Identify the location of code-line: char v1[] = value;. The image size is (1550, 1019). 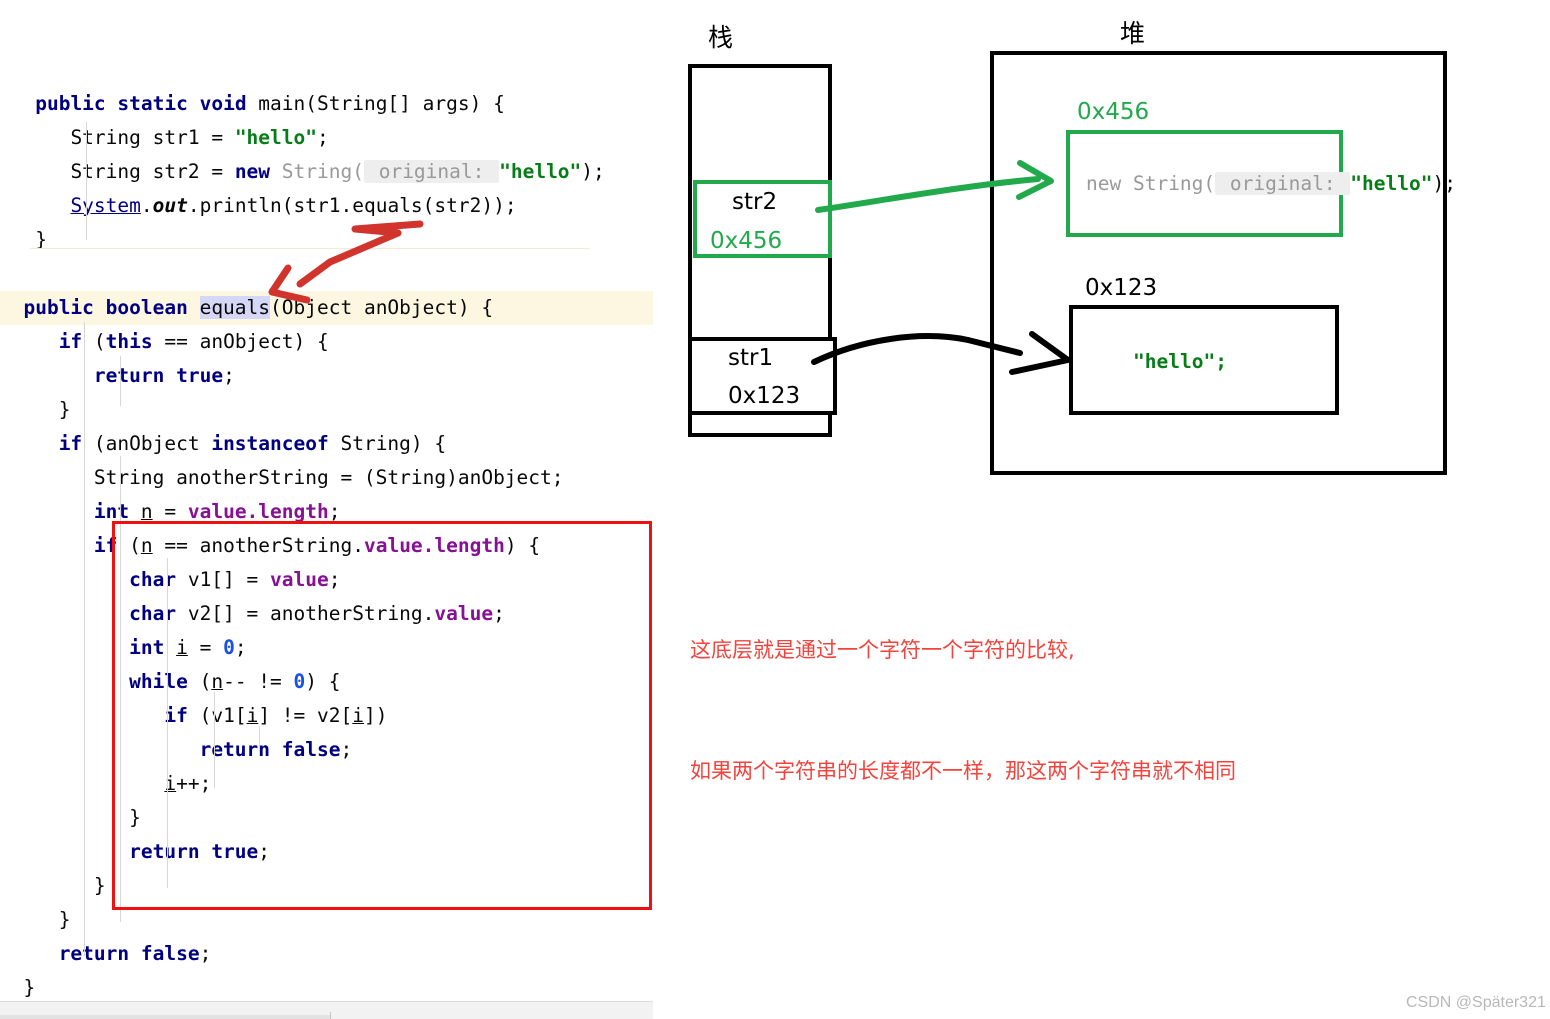
(326, 580).